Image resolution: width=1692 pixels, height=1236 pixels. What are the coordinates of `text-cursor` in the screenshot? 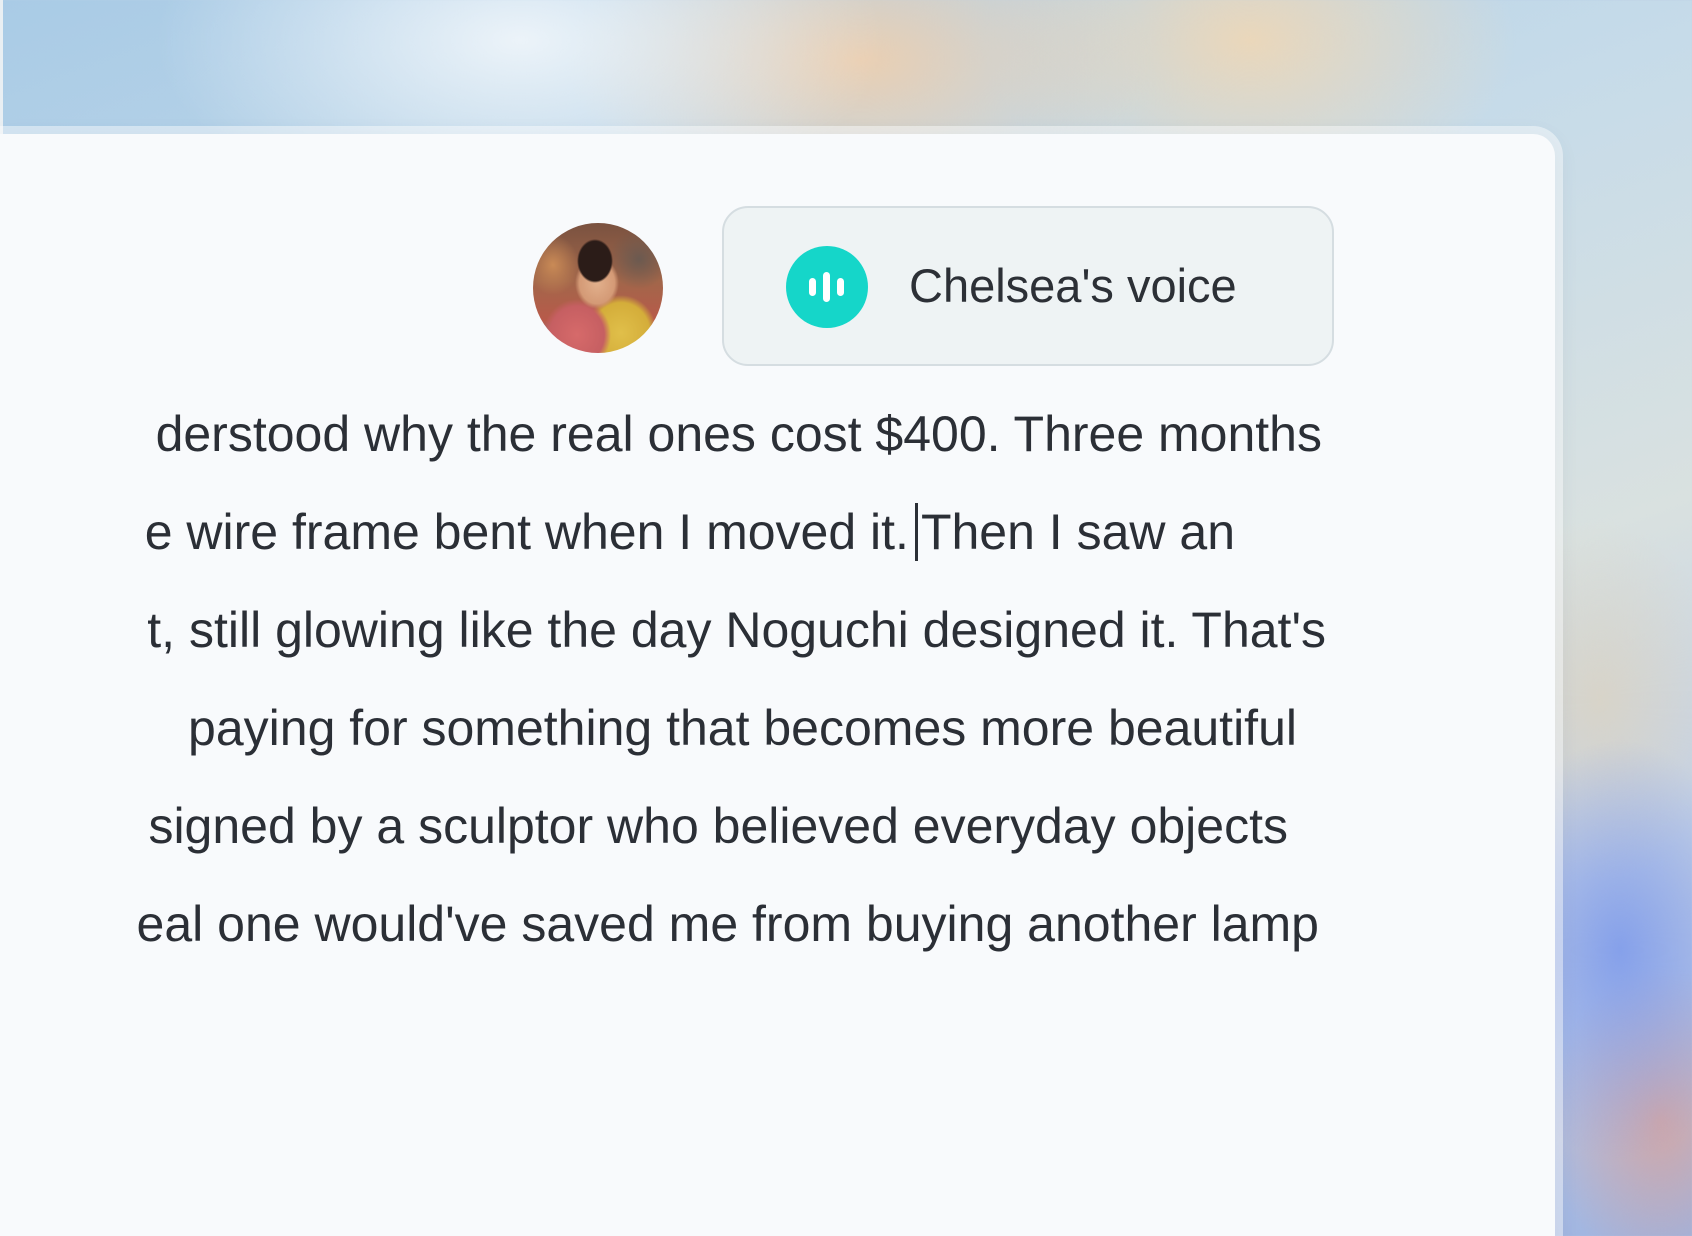 It's located at (916, 532).